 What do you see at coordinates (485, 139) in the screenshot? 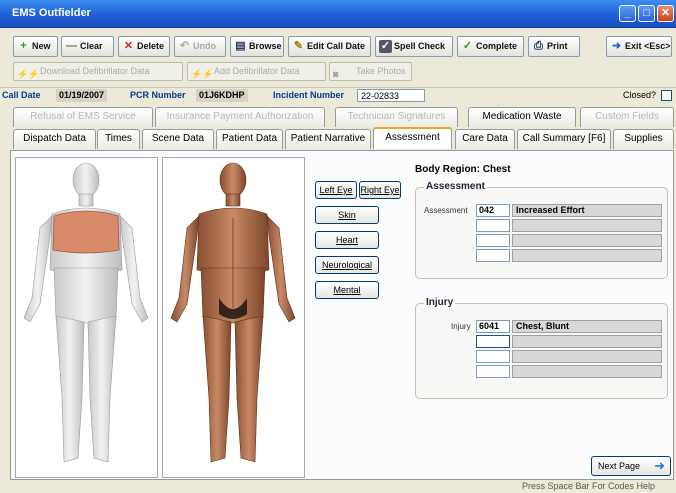
I see `tab-care-data: Care Data` at bounding box center [485, 139].